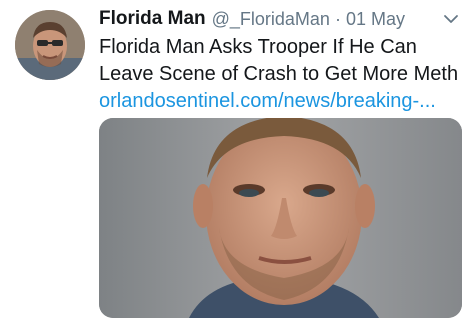 The width and height of the screenshot is (474, 323). What do you see at coordinates (271, 19) in the screenshot?
I see `user-handle: @_FloridaMan` at bounding box center [271, 19].